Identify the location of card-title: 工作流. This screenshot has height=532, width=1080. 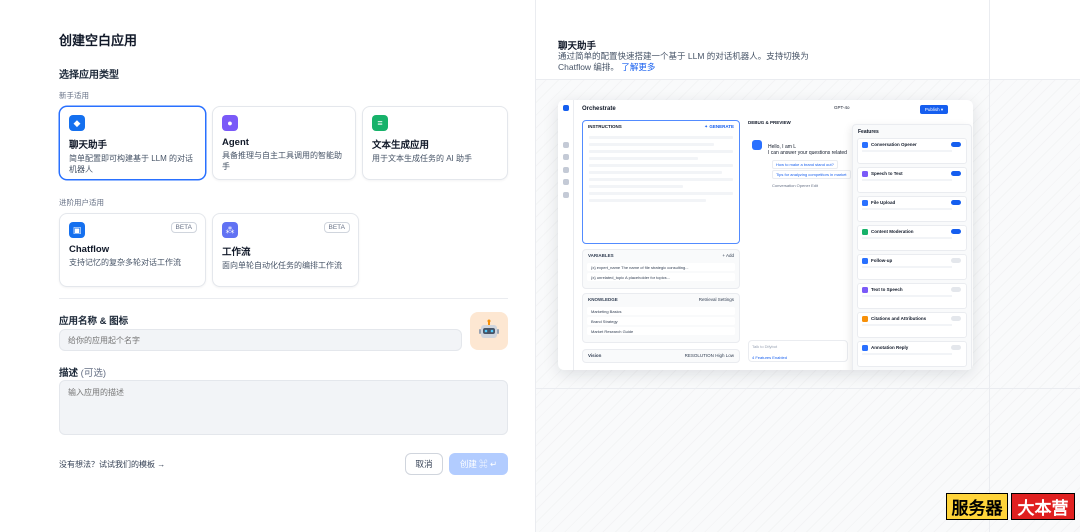
(236, 252).